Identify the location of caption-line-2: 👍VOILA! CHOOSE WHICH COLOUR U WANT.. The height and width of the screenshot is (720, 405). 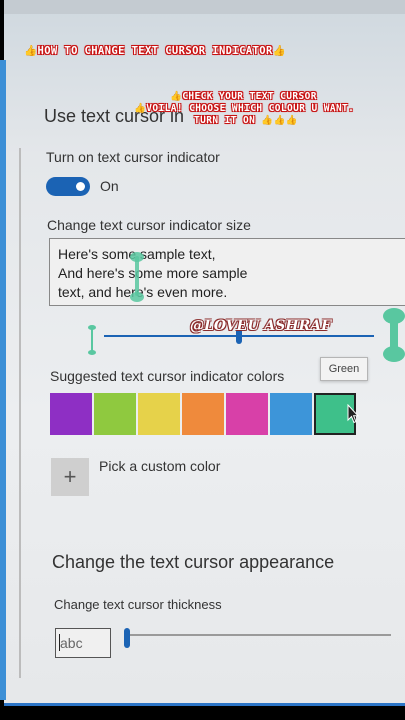
(244, 108).